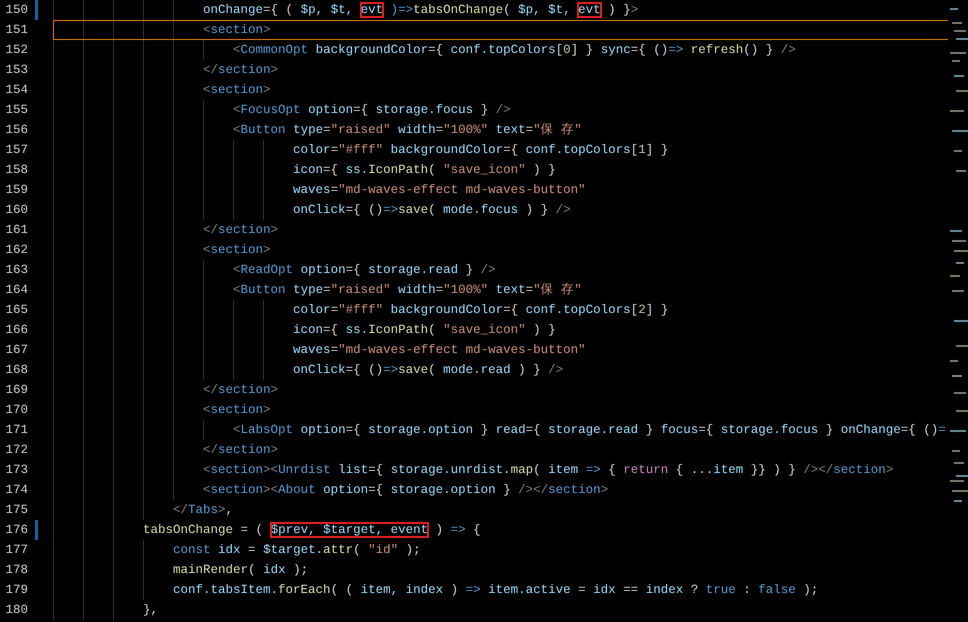  What do you see at coordinates (16, 590) in the screenshot?
I see `line-number: 179` at bounding box center [16, 590].